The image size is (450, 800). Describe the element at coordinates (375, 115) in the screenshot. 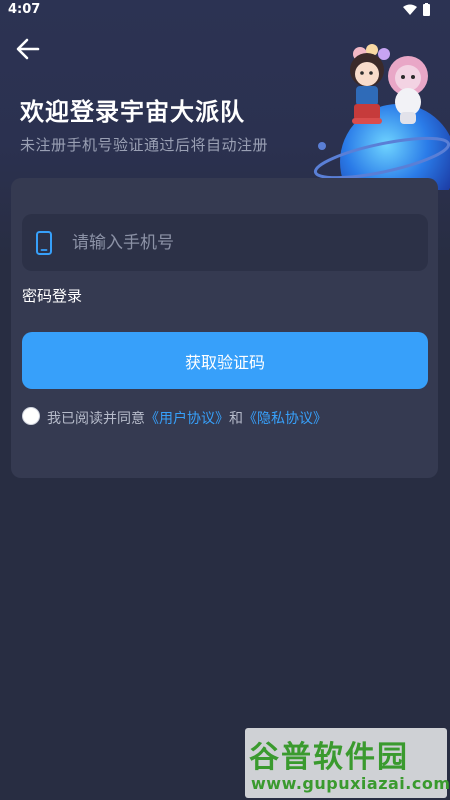

I see `mascot-illustration` at that location.